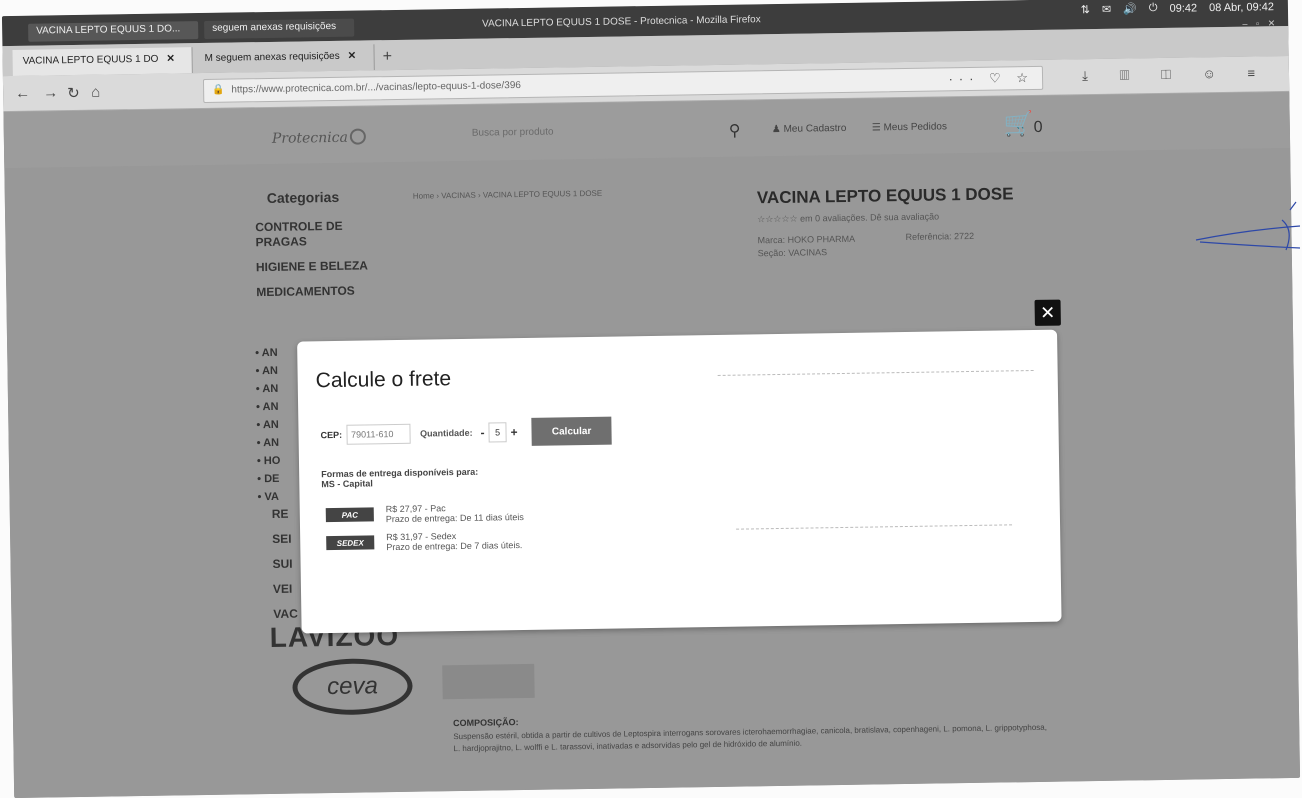 This screenshot has height=798, width=1302. I want to click on sedex-logo-icon: SEDEX, so click(350, 543).